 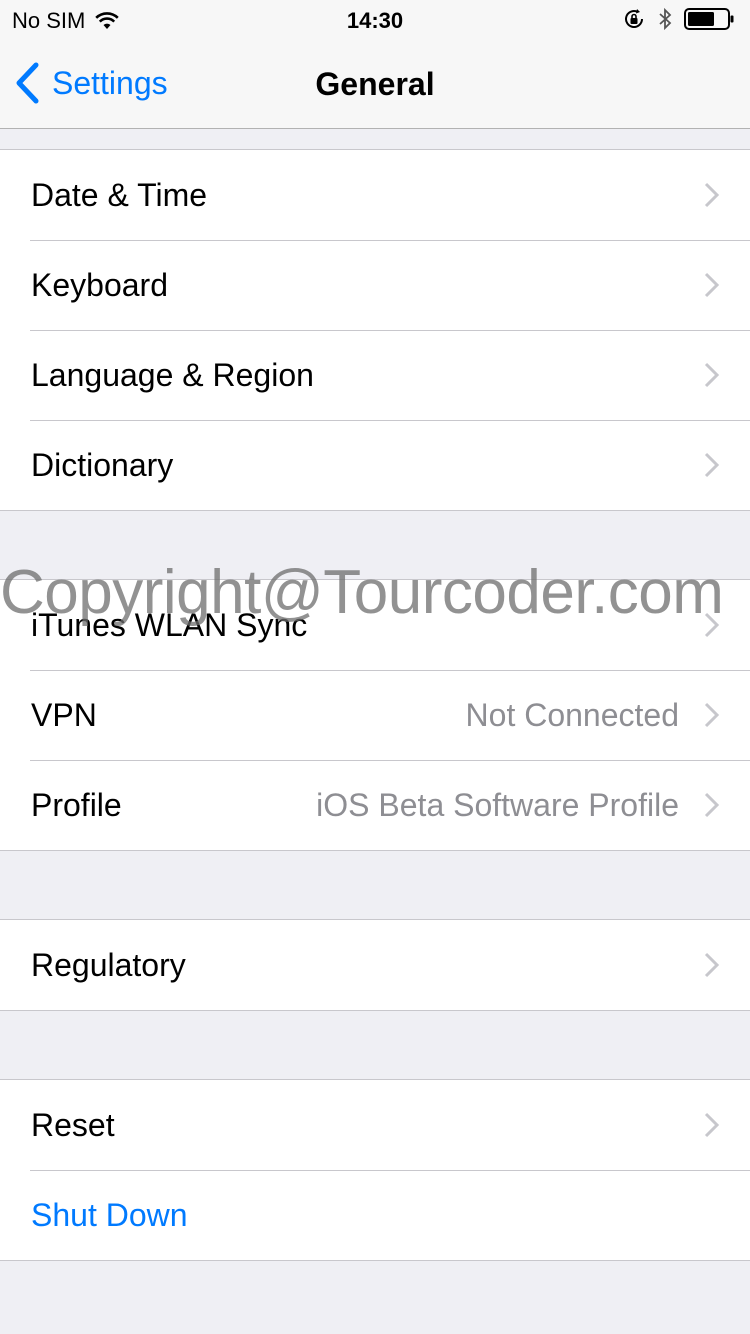 What do you see at coordinates (73, 1125) in the screenshot?
I see `row-label: Reset` at bounding box center [73, 1125].